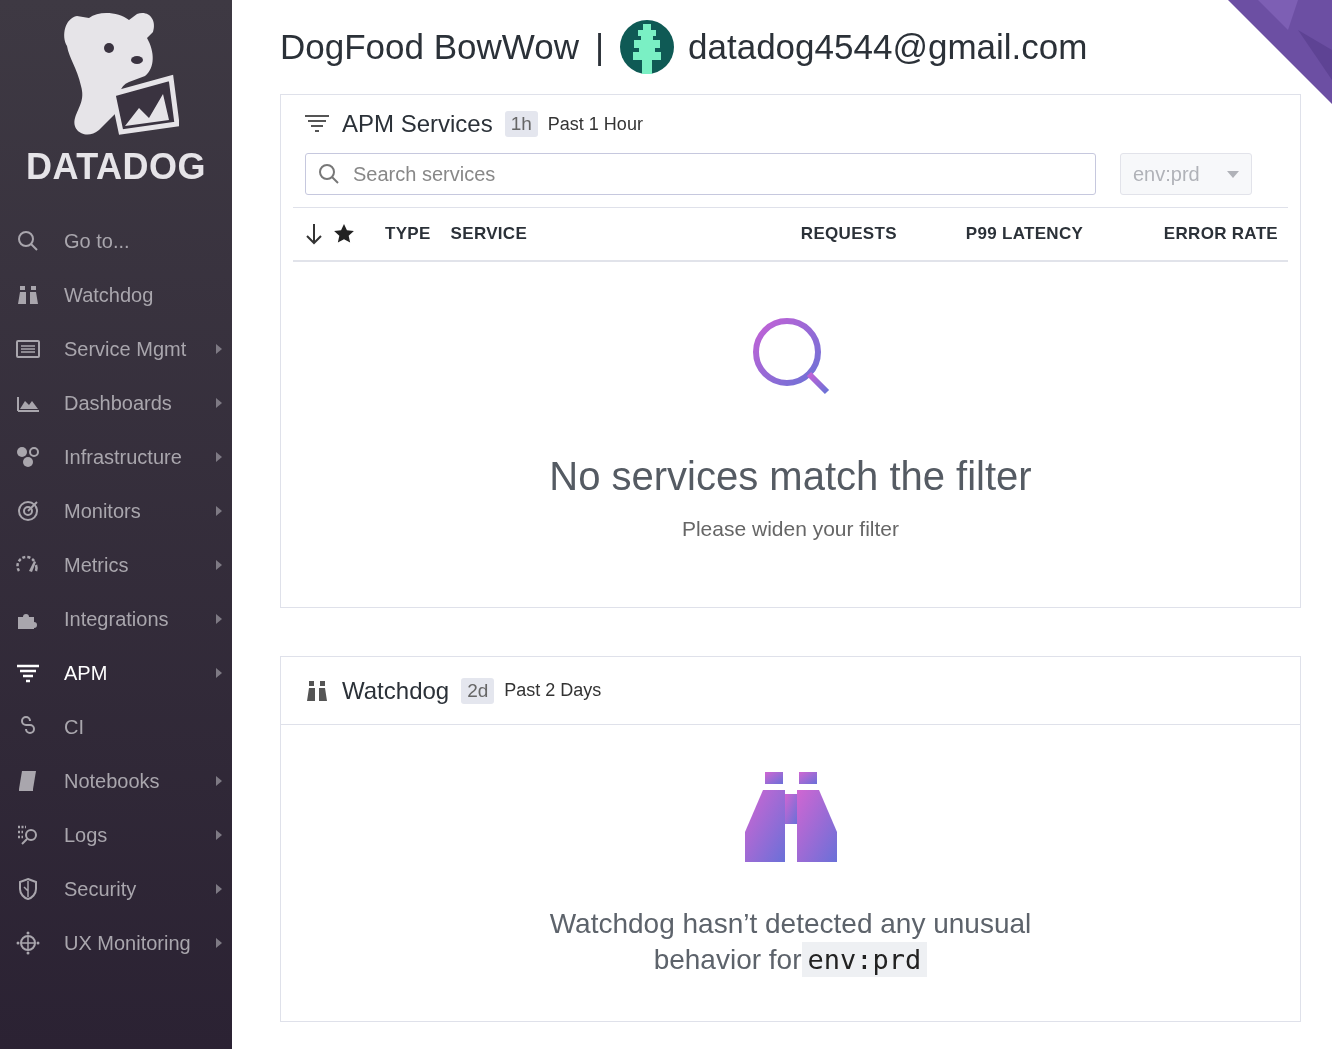  What do you see at coordinates (116, 943) in the screenshot?
I see `nav-item: UX Monitoring` at bounding box center [116, 943].